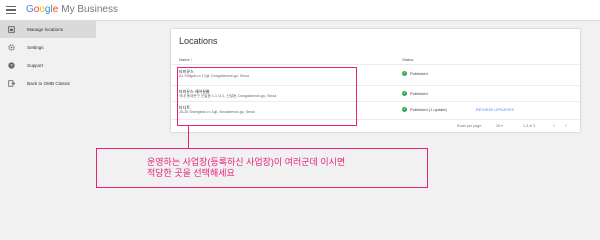  What do you see at coordinates (48, 65) in the screenshot?
I see `sidebar-item-support: ? Support` at bounding box center [48, 65].